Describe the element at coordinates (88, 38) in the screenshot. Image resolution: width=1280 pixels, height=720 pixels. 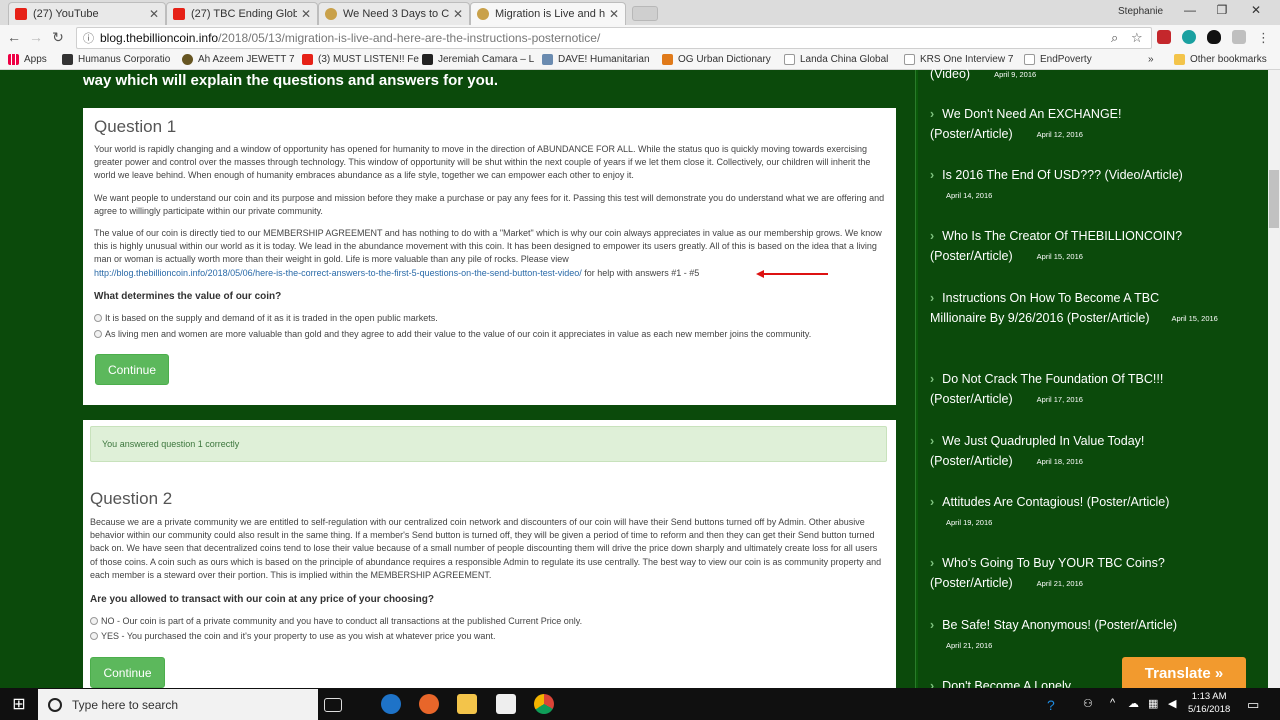
I see `info-icon: ⓘ` at that location.